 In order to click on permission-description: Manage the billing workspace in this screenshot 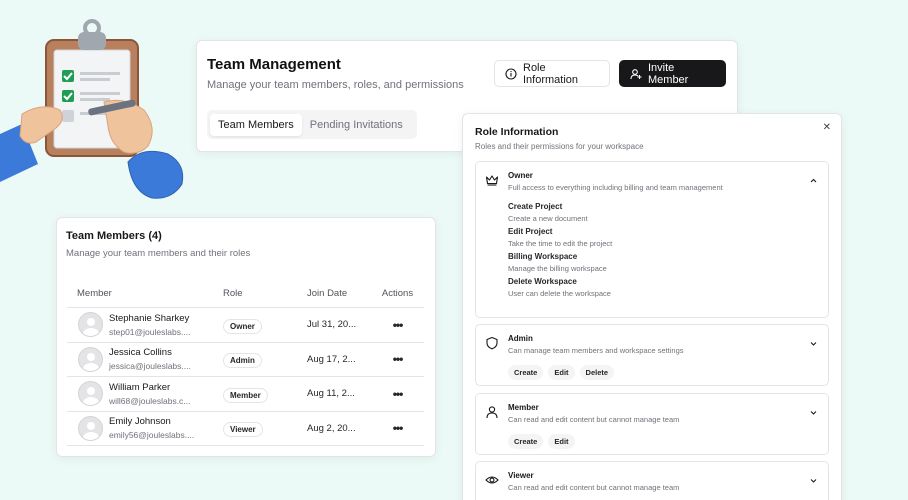, I will do `click(557, 268)`.